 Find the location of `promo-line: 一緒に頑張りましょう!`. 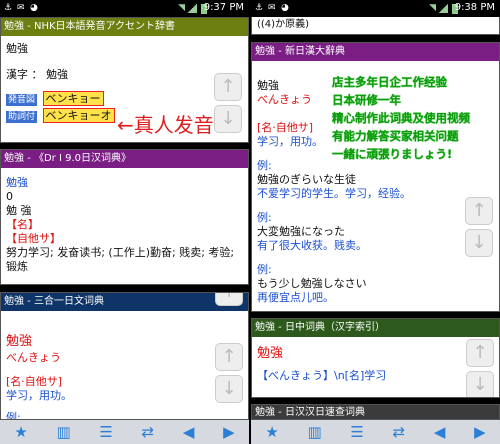

promo-line: 一緒に頑張りましょう! is located at coordinates (392, 154).